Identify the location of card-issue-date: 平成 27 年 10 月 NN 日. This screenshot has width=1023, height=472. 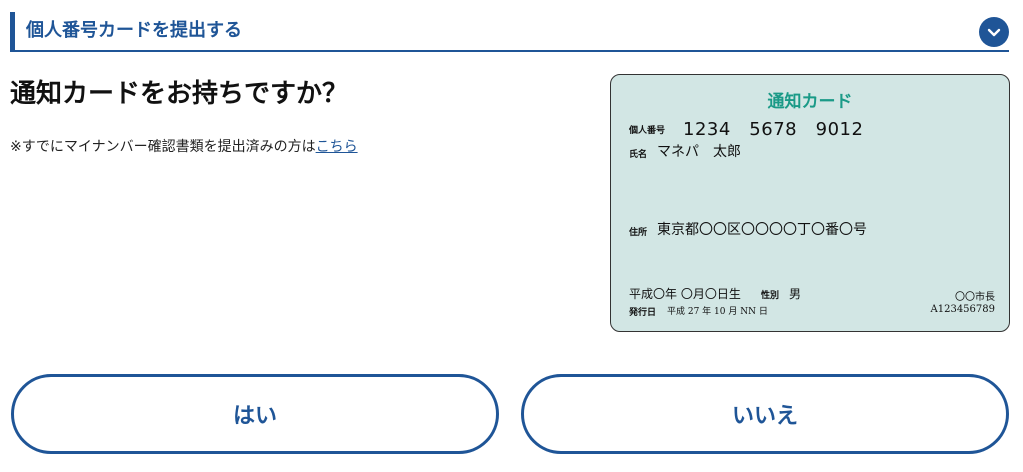
(717, 312).